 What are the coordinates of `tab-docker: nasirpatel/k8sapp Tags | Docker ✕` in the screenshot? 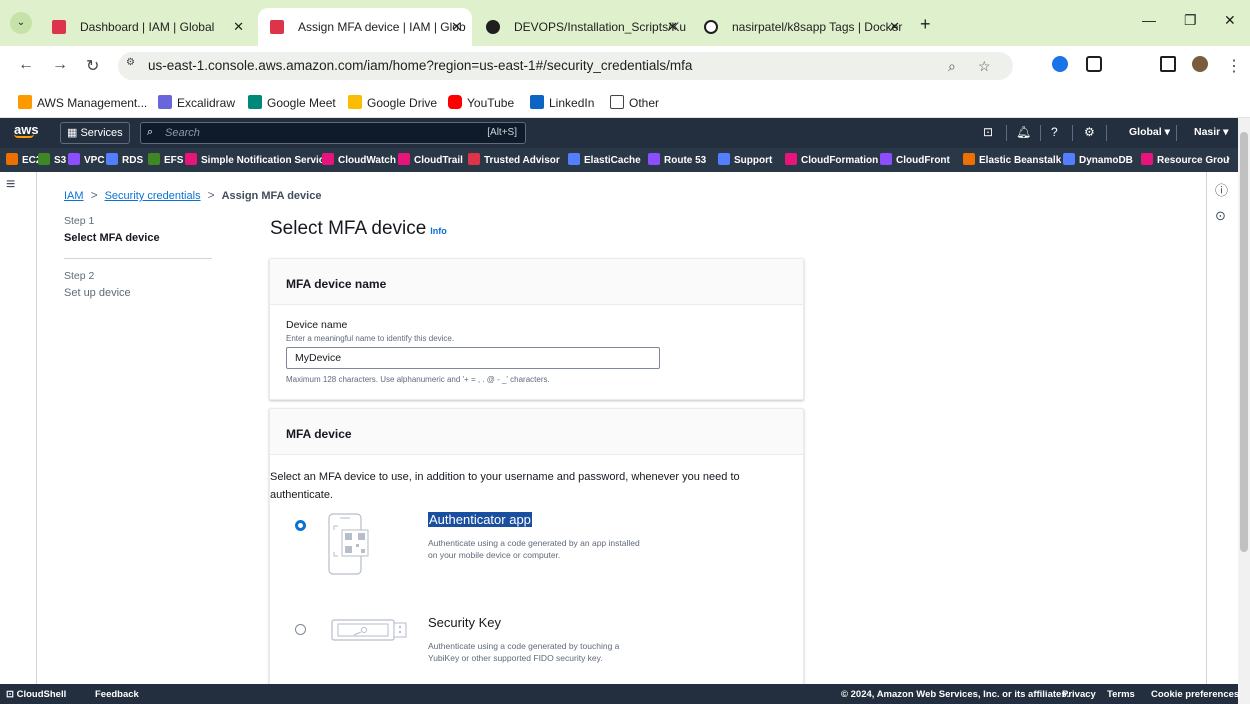 It's located at (801, 27).